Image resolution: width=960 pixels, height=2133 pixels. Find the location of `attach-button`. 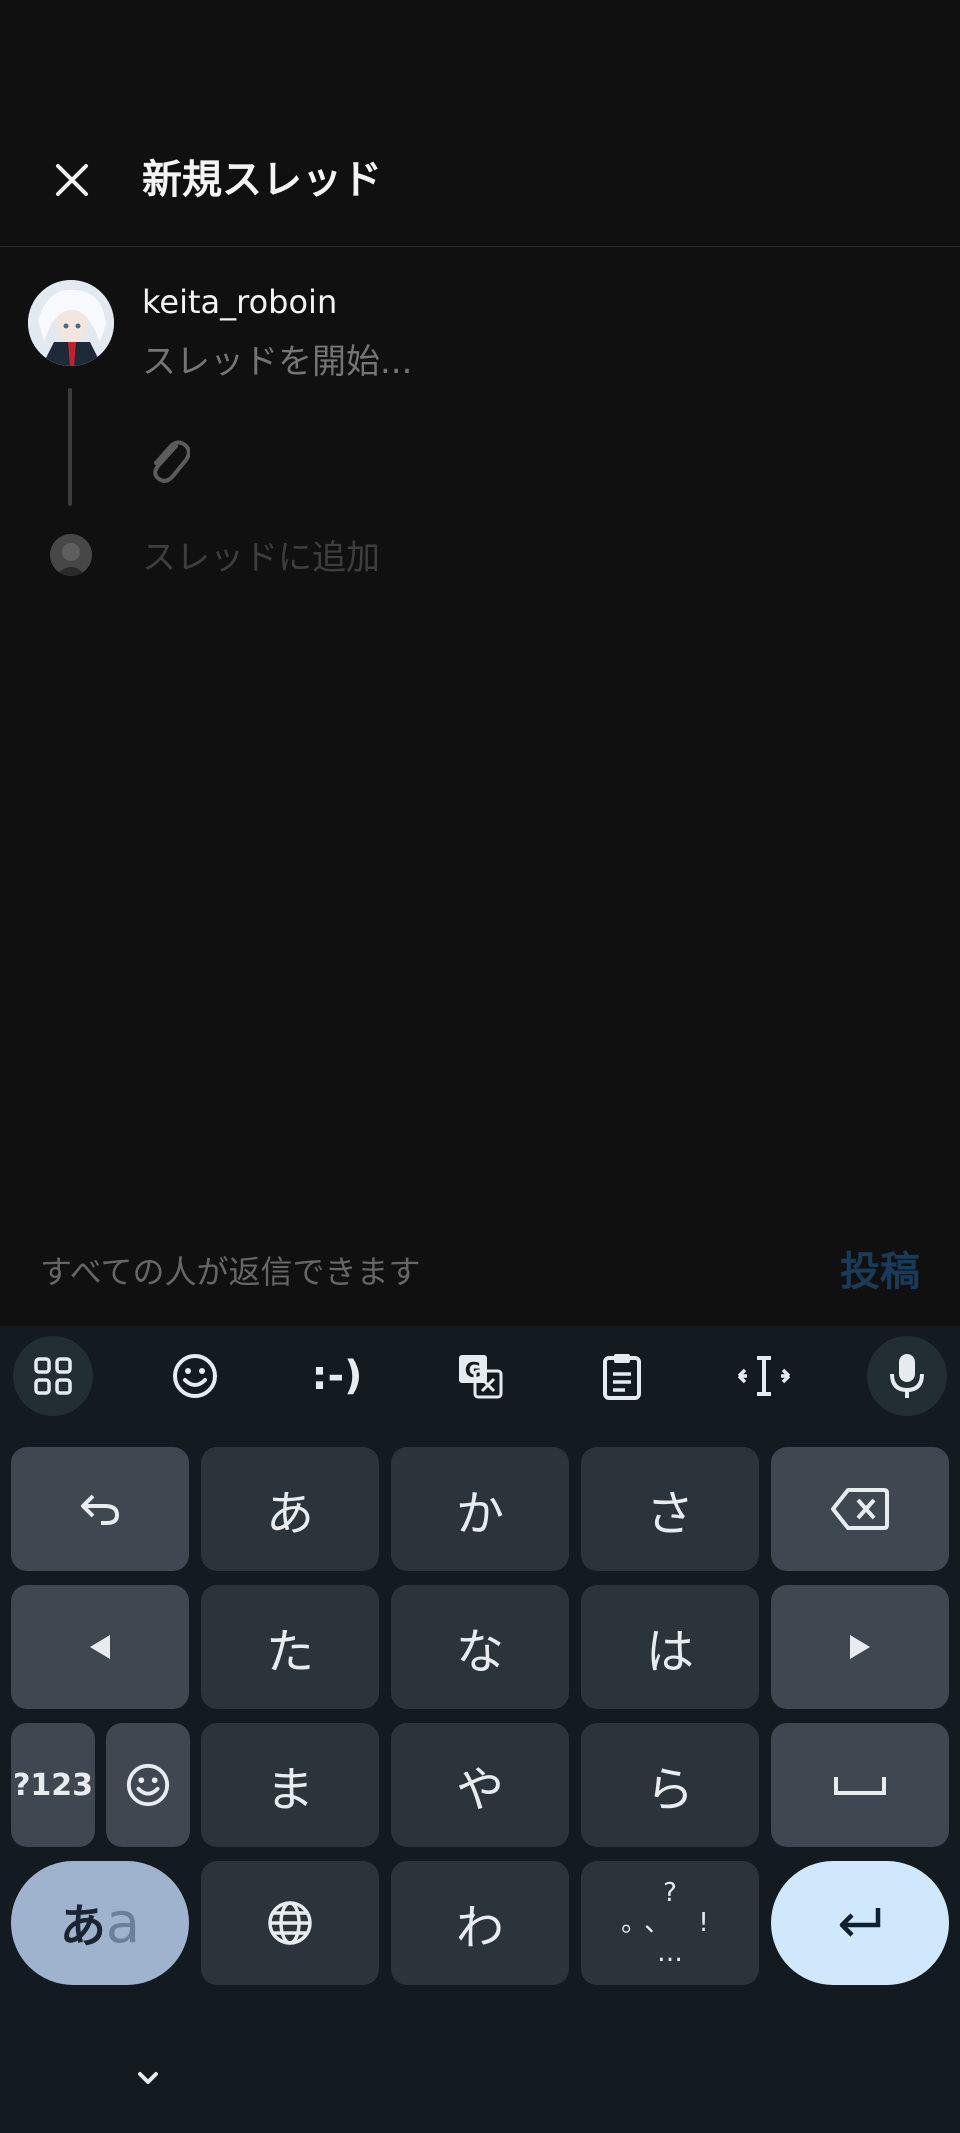

attach-button is located at coordinates (168, 458).